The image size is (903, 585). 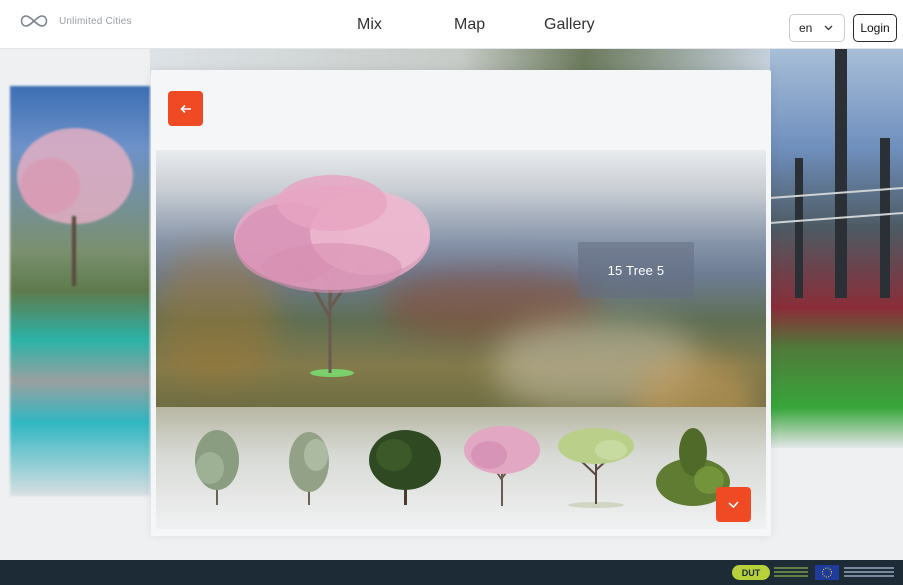 What do you see at coordinates (569, 25) in the screenshot?
I see `nav-gallery: Gallery` at bounding box center [569, 25].